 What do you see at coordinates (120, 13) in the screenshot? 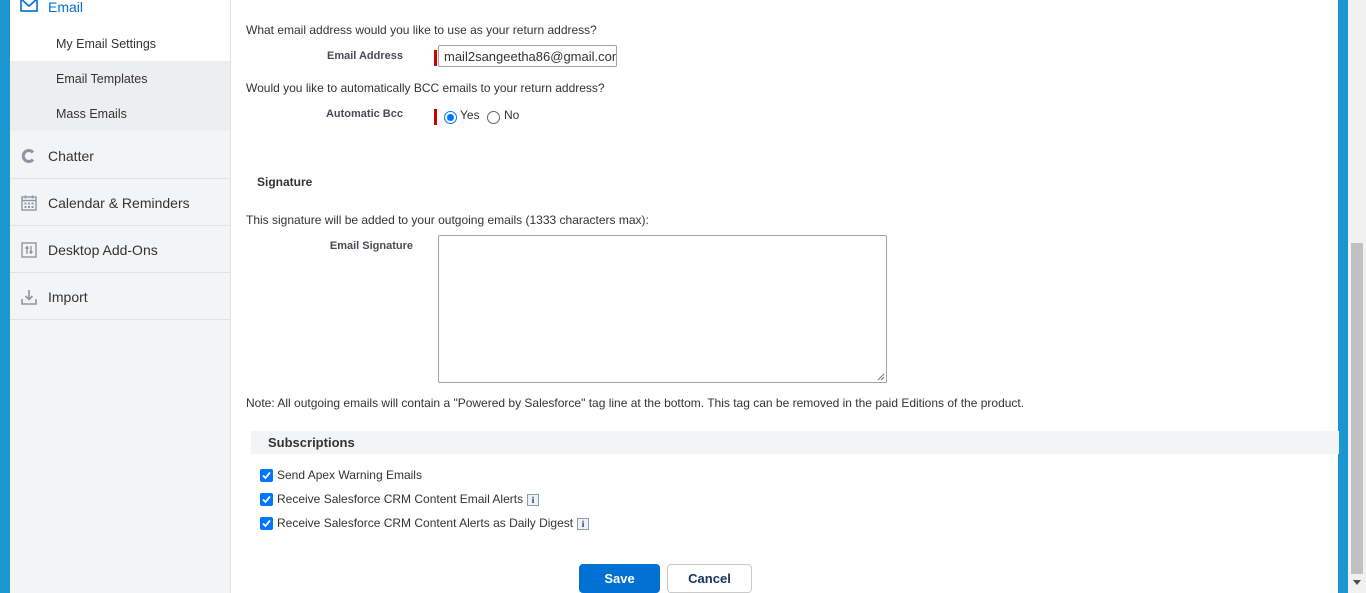
I see `sidebar-item-email: Email` at bounding box center [120, 13].